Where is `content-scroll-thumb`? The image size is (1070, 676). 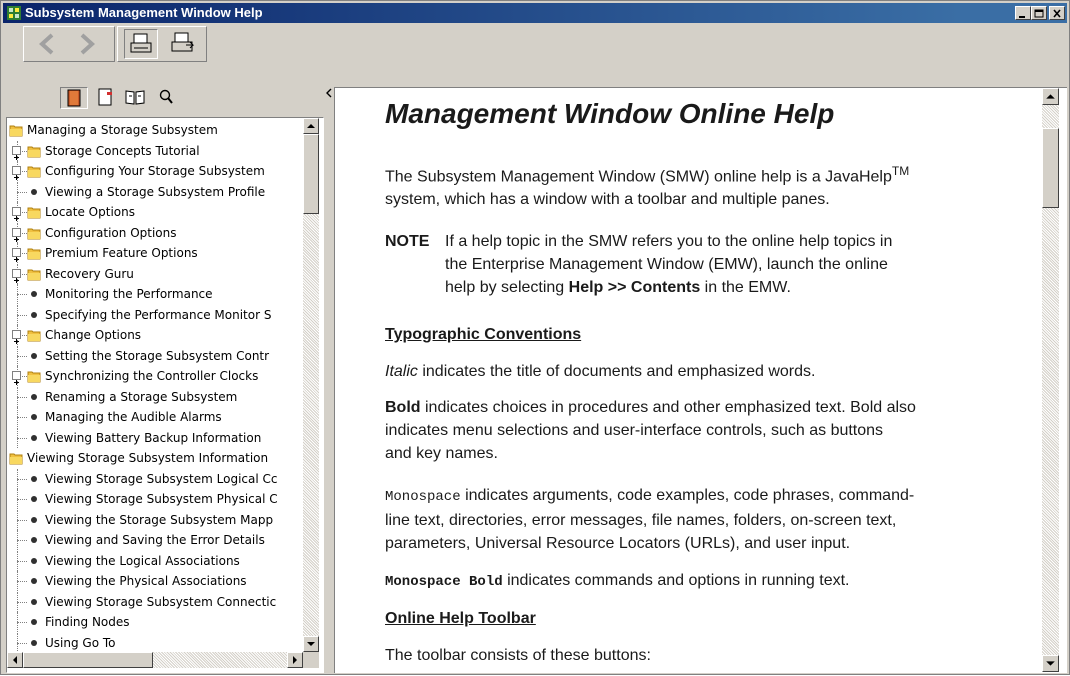 content-scroll-thumb is located at coordinates (1050, 168).